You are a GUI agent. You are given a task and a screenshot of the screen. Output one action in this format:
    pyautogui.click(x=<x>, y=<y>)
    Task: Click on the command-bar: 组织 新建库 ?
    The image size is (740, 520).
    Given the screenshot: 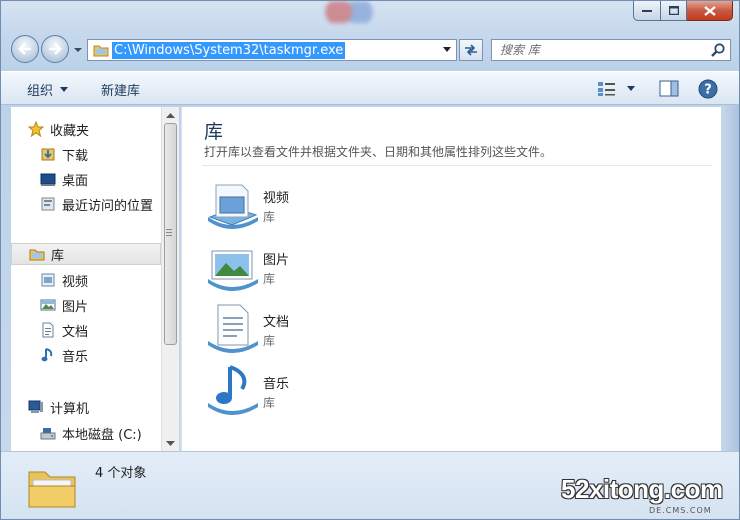 What is the action you would take?
    pyautogui.click(x=370, y=88)
    